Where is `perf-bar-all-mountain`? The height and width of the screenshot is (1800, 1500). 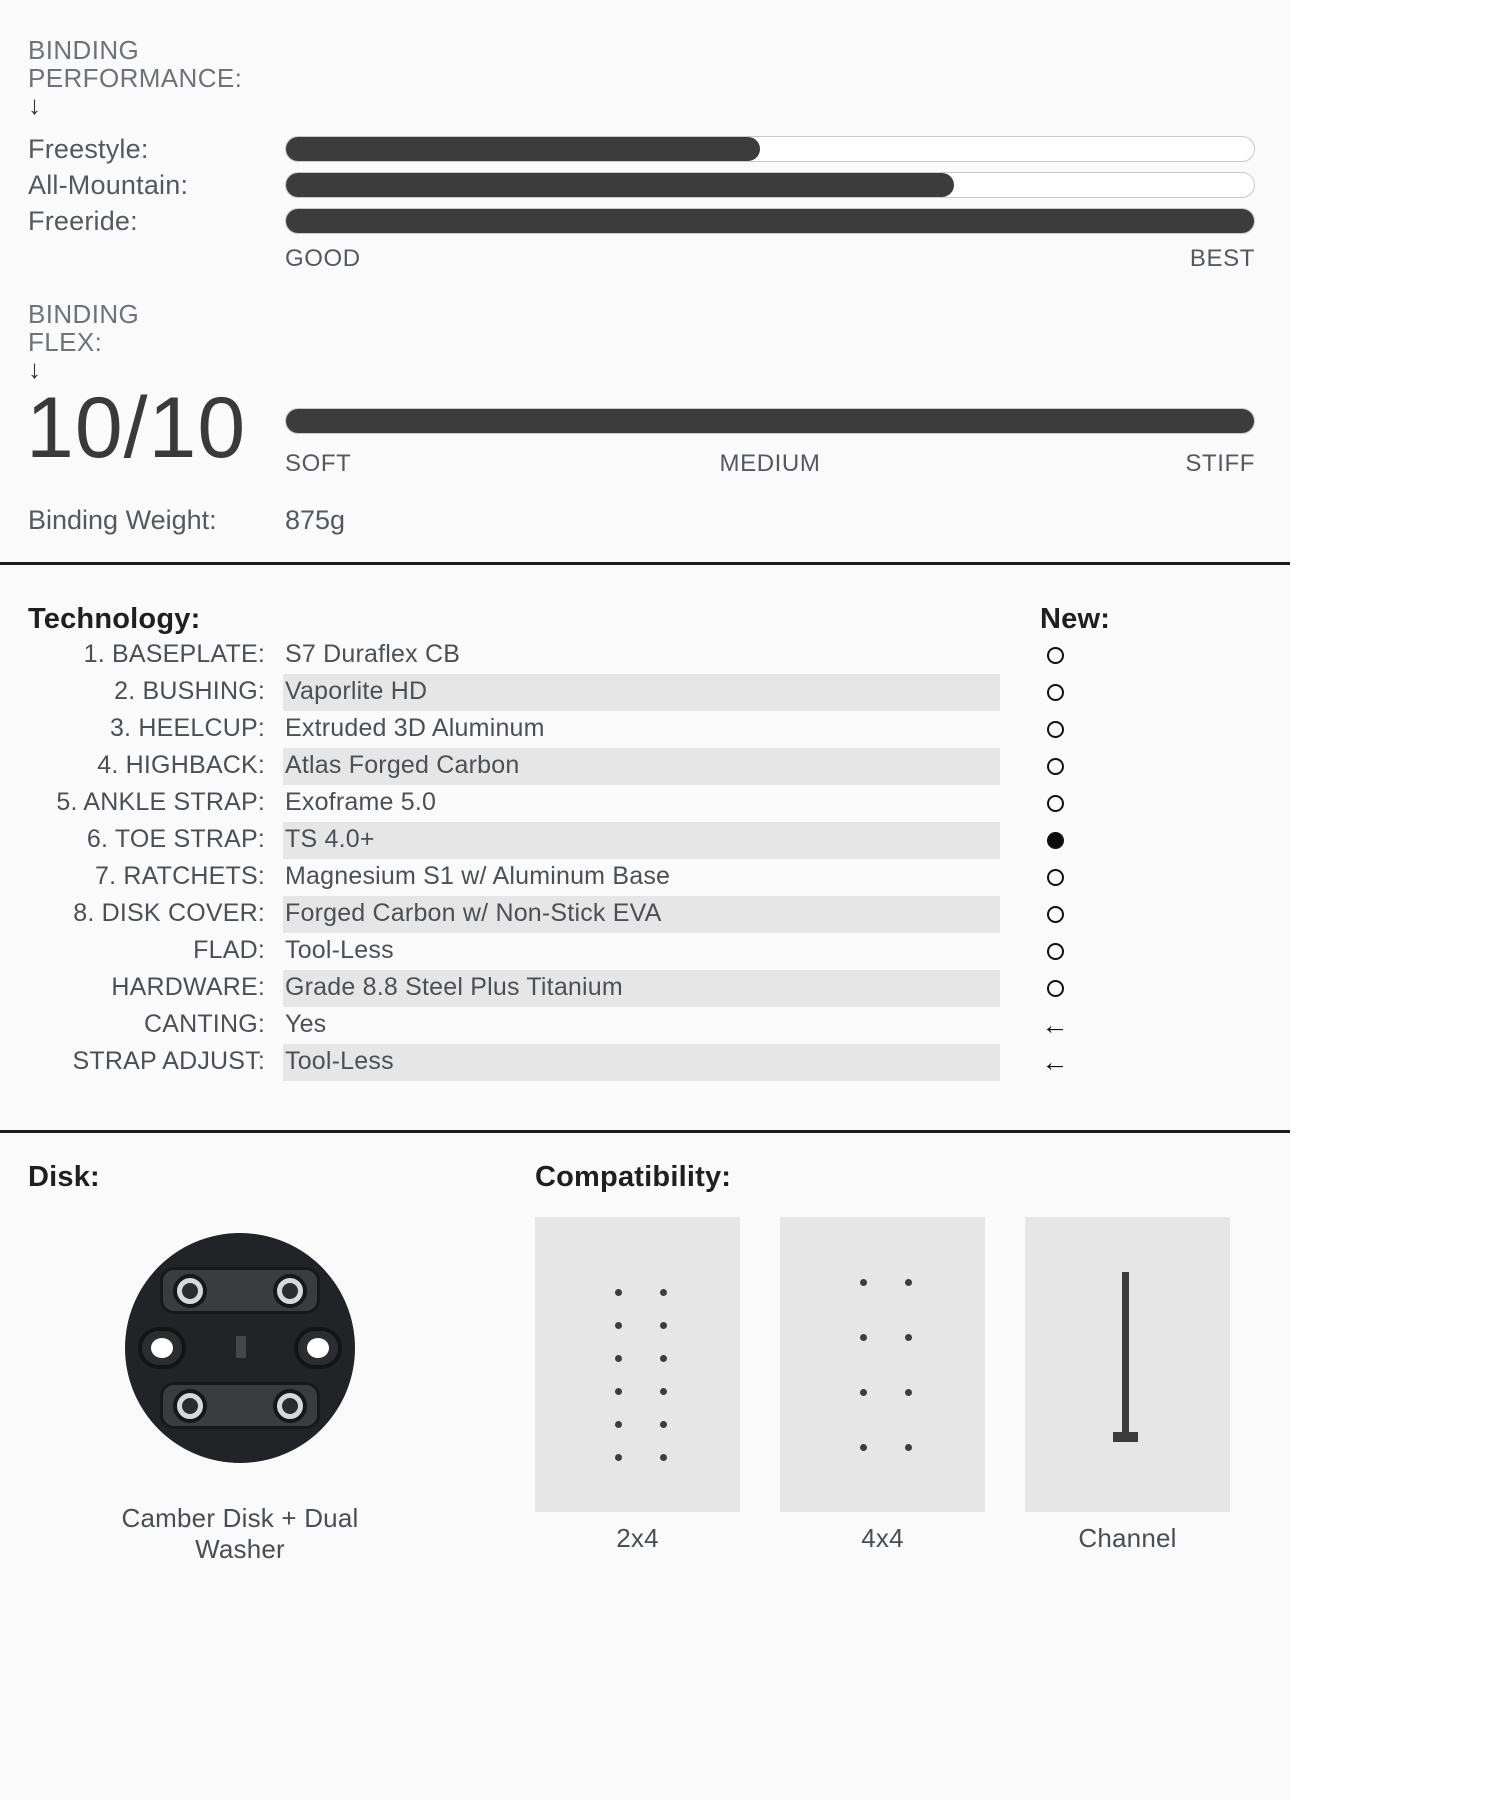 perf-bar-all-mountain is located at coordinates (770, 185).